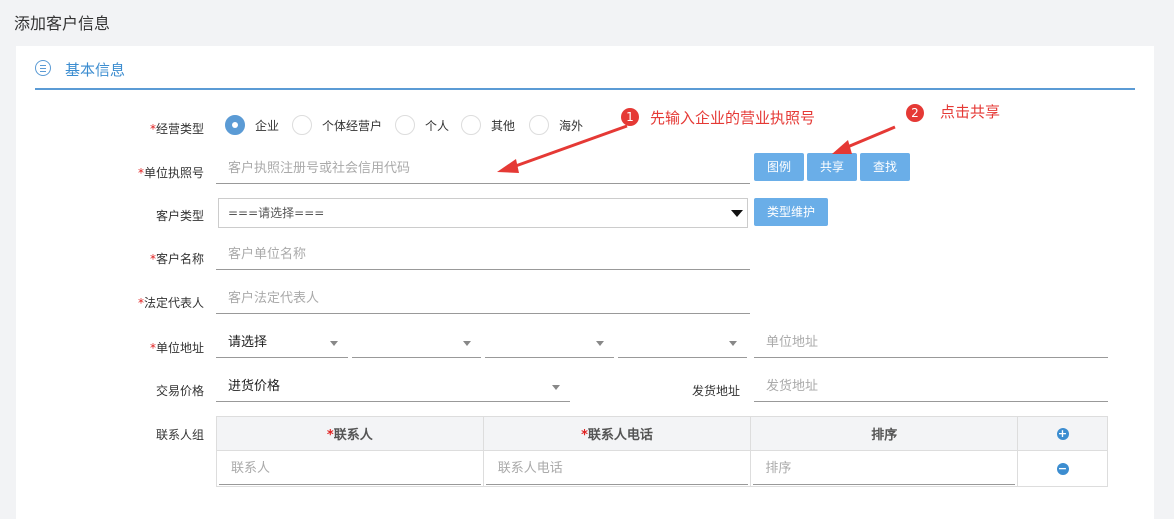  What do you see at coordinates (884, 469) in the screenshot?
I see `sort-order-input: 排序` at bounding box center [884, 469].